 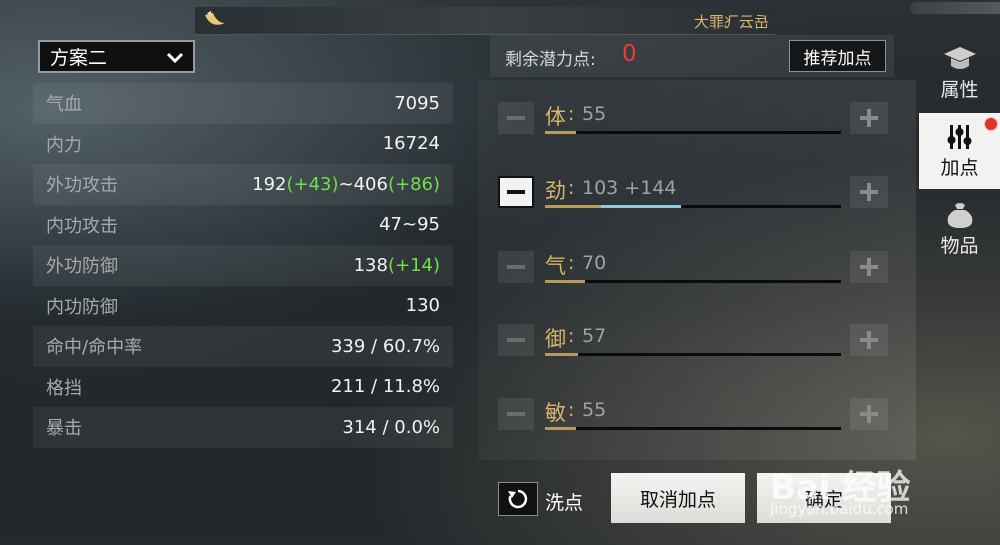 I want to click on tab-add-points: 加点, so click(x=959, y=151).